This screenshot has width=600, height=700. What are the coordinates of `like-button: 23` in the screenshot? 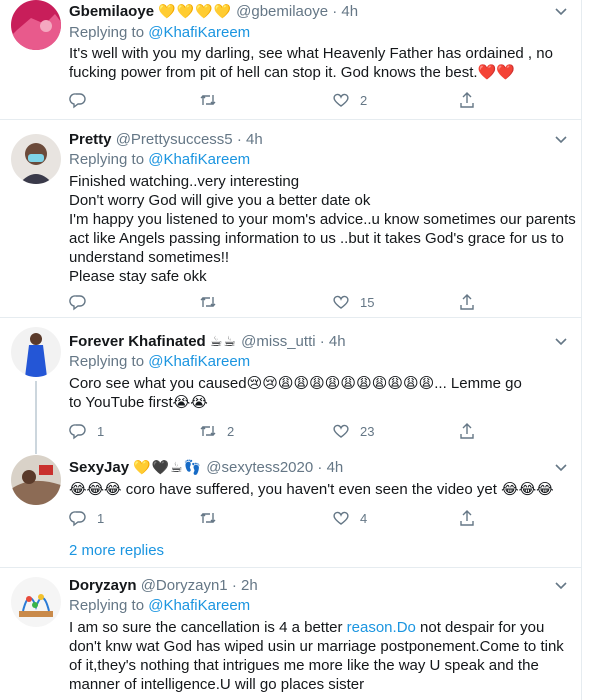 It's located at (353, 431).